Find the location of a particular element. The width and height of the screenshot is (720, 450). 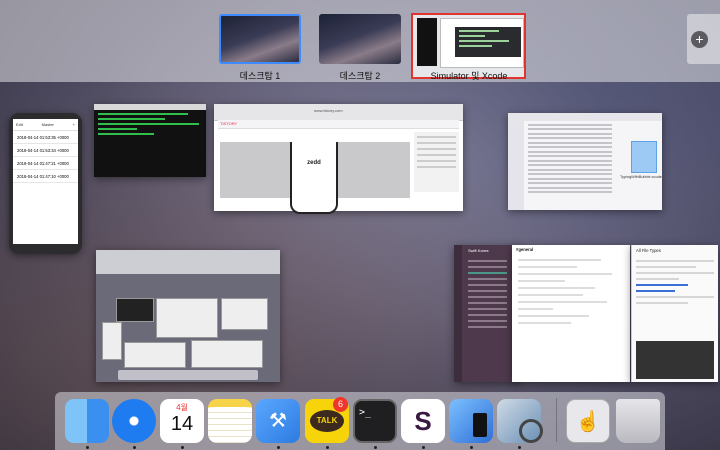

file-name: TypingWithBubble.xcode is located at coordinates (641, 177).